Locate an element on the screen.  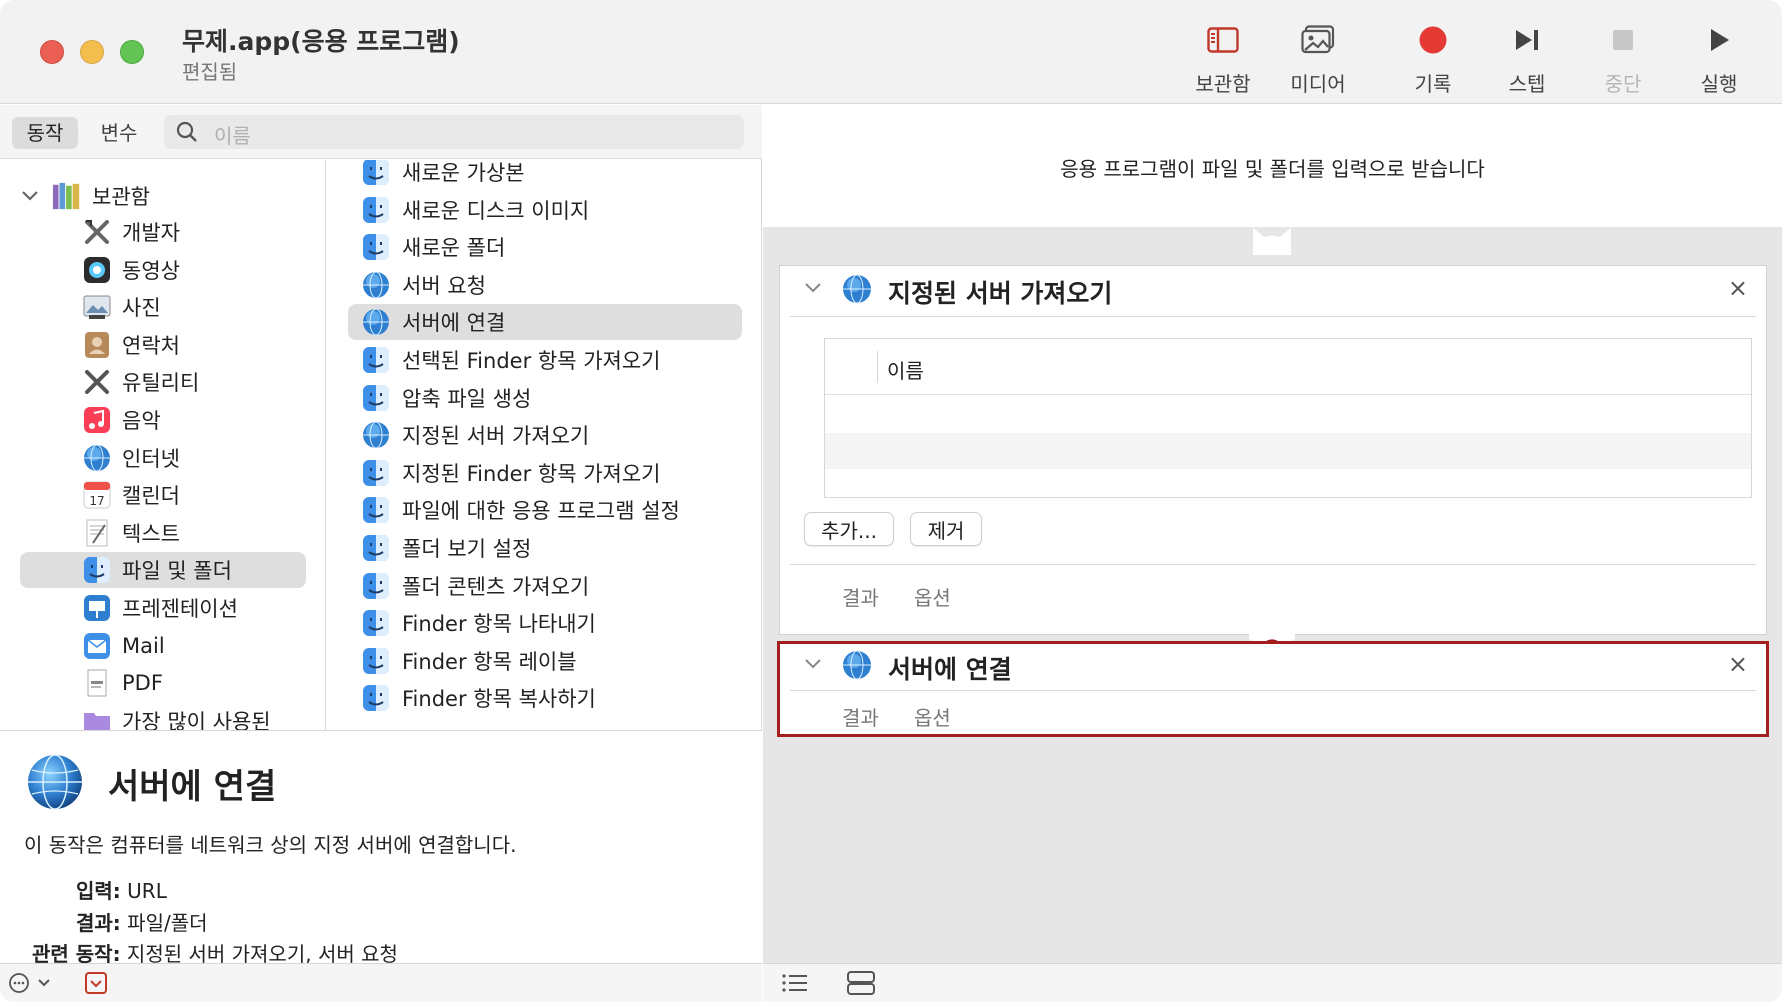
description-input-value: URL is located at coordinates (147, 891).